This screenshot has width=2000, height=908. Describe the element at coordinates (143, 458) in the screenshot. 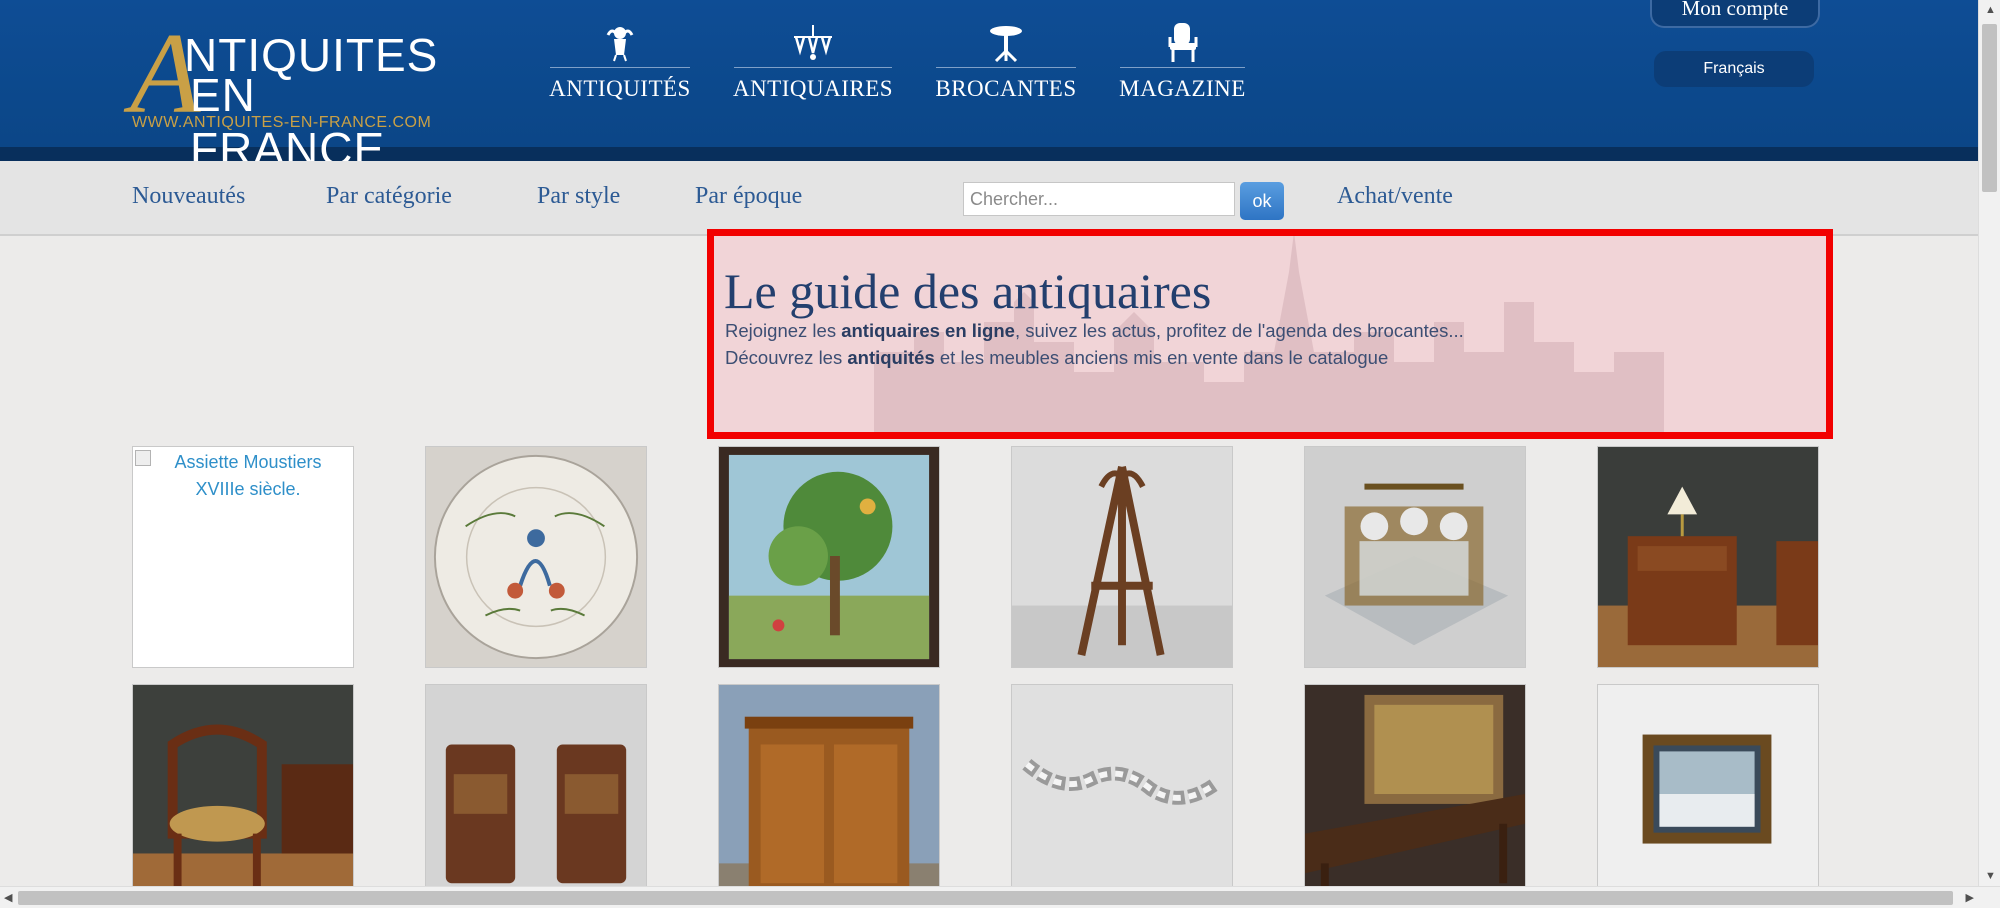

I see `broken-image-icon` at that location.